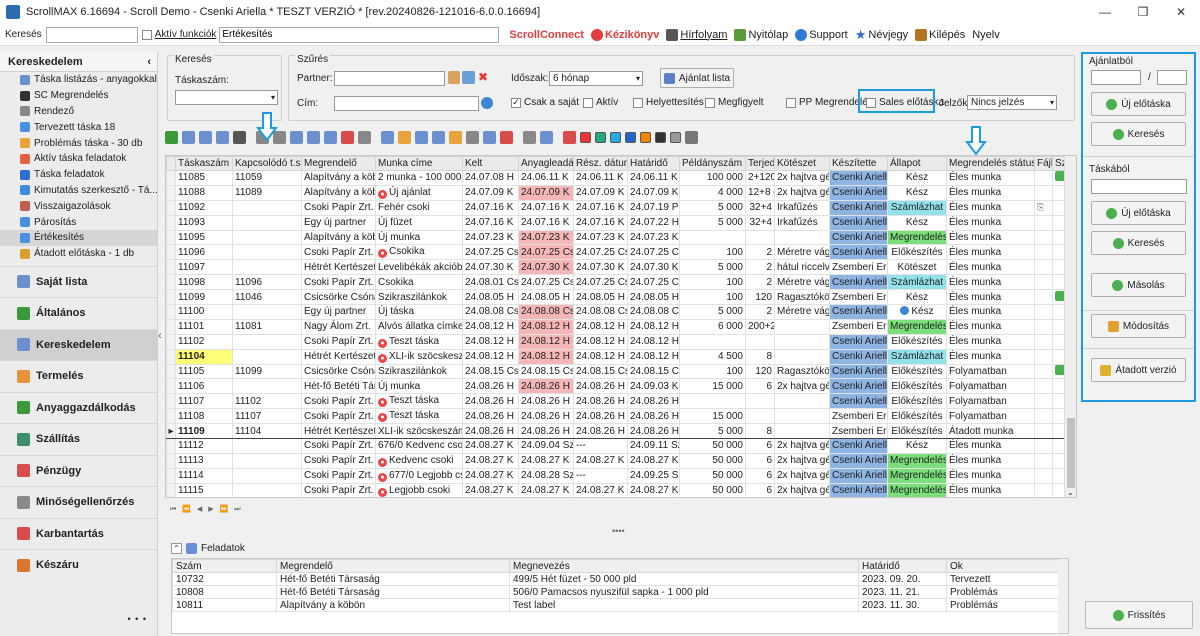 This screenshot has height=636, width=1200. I want to click on menu-nyitolap: Nyitólap, so click(761, 34).